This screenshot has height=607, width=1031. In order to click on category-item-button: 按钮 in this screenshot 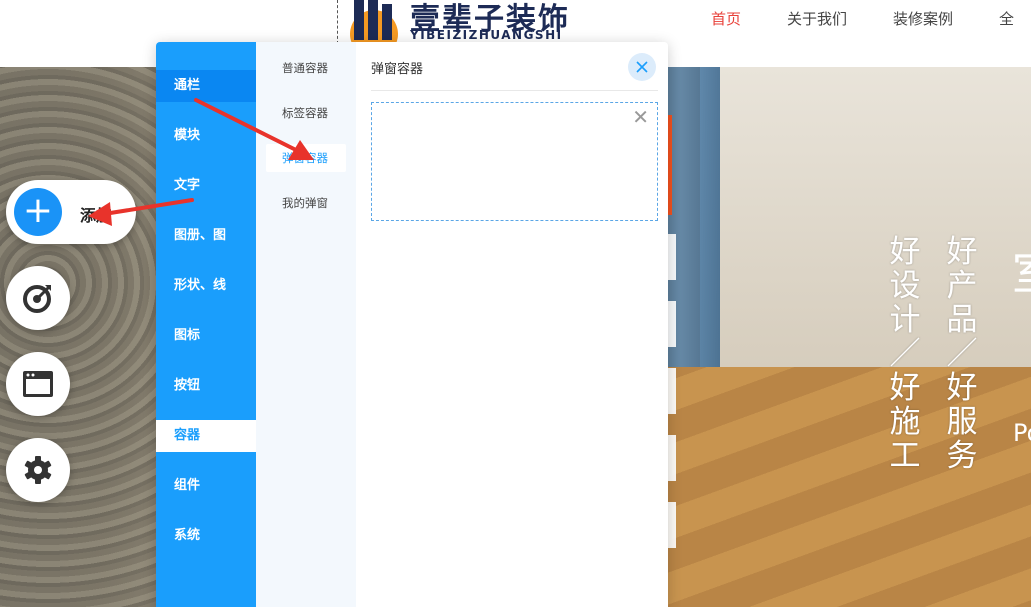, I will do `click(206, 386)`.